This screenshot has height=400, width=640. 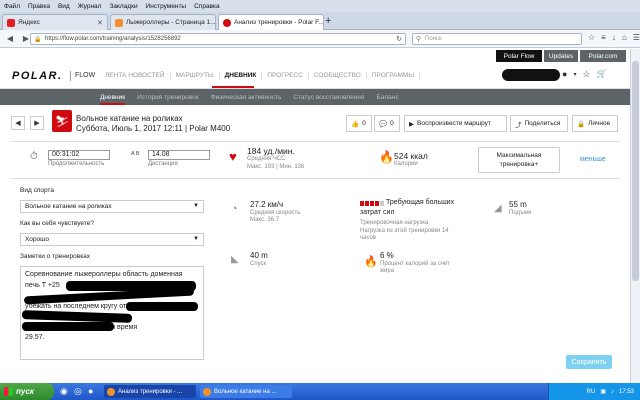 I want to click on forum-favicon-icon, so click(x=119, y=22).